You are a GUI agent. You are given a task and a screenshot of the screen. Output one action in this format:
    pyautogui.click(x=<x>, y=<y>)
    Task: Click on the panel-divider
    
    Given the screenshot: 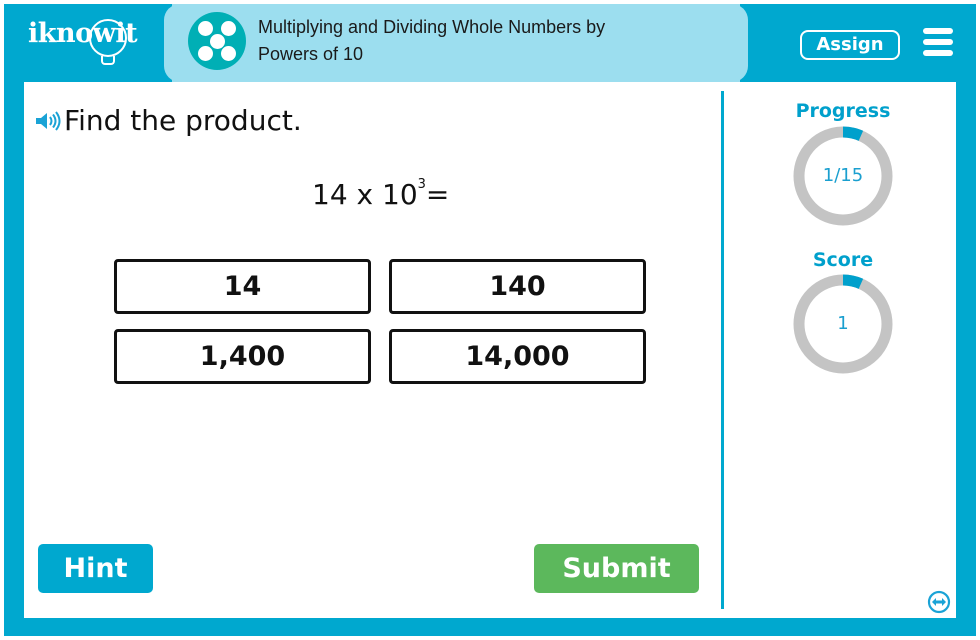 What is the action you would take?
    pyautogui.click(x=722, y=350)
    